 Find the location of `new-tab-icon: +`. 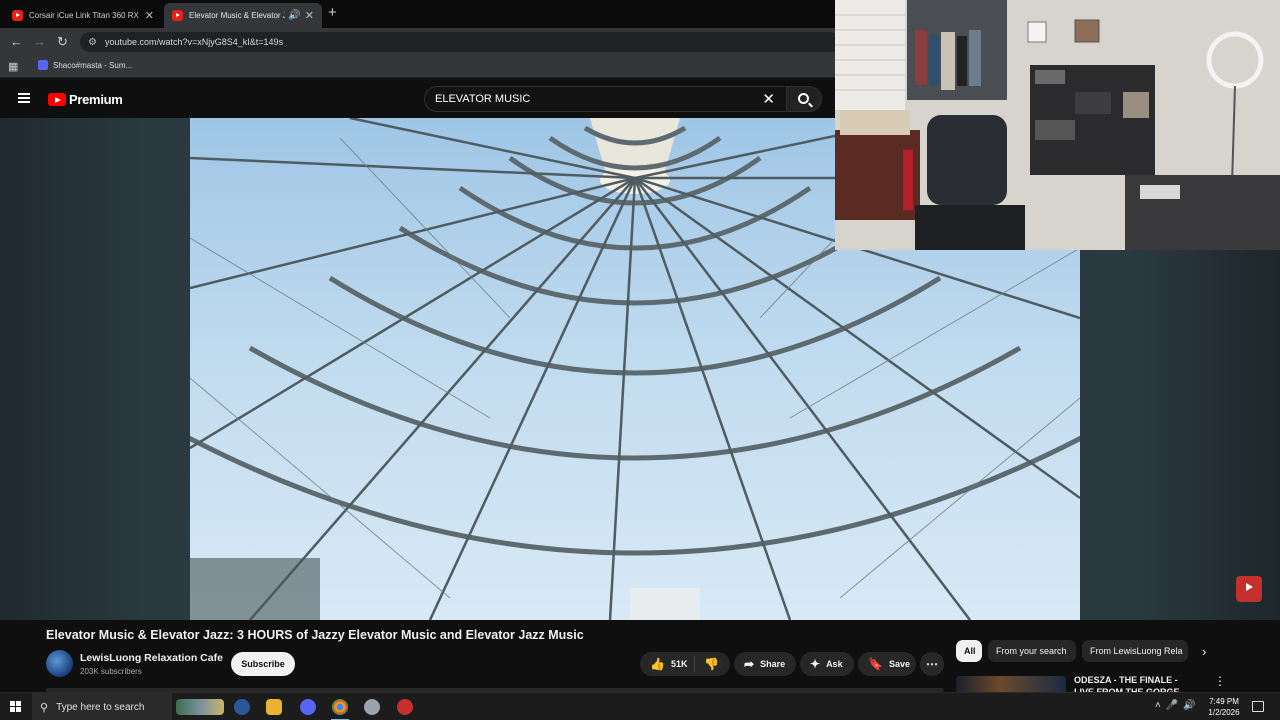

new-tab-icon: + is located at coordinates (332, 12).